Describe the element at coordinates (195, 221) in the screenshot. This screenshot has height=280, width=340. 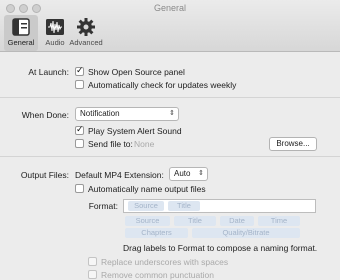
I see `token-title: Title` at that location.